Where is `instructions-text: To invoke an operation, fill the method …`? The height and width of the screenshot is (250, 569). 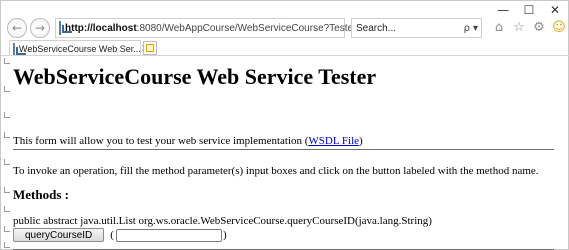 instructions-text: To invoke an operation, fill the method … is located at coordinates (276, 171).